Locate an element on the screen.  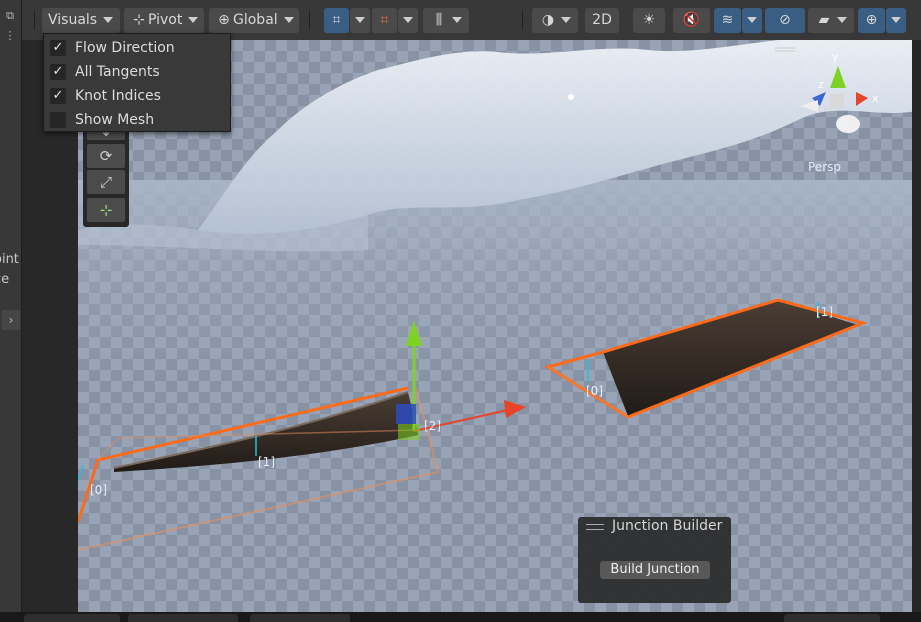
2d-mode-button: 2D is located at coordinates (602, 20).